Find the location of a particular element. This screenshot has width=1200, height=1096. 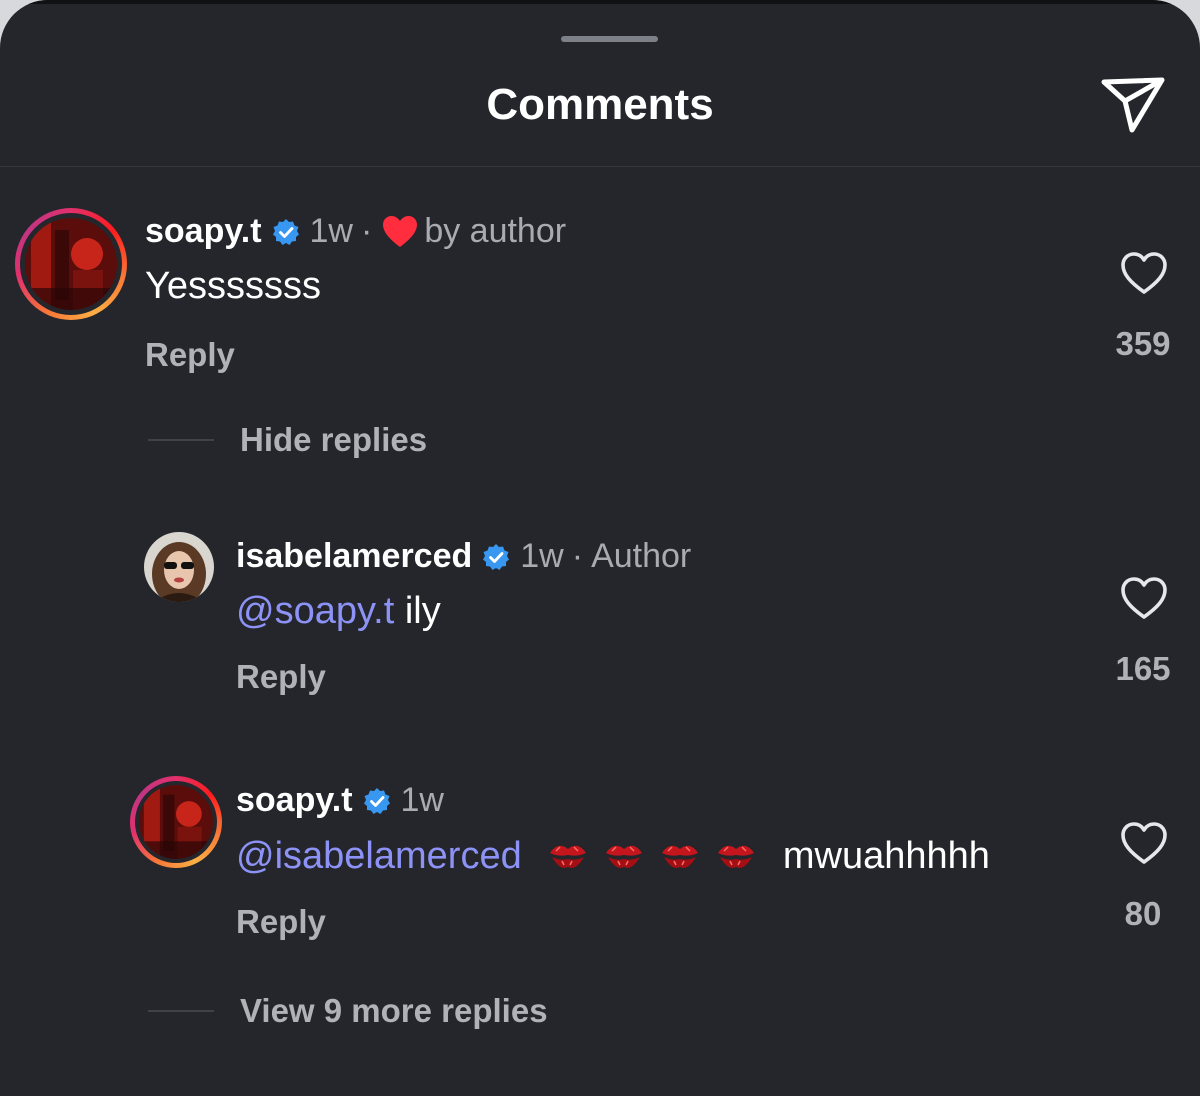

page-title: Comments is located at coordinates (600, 104).